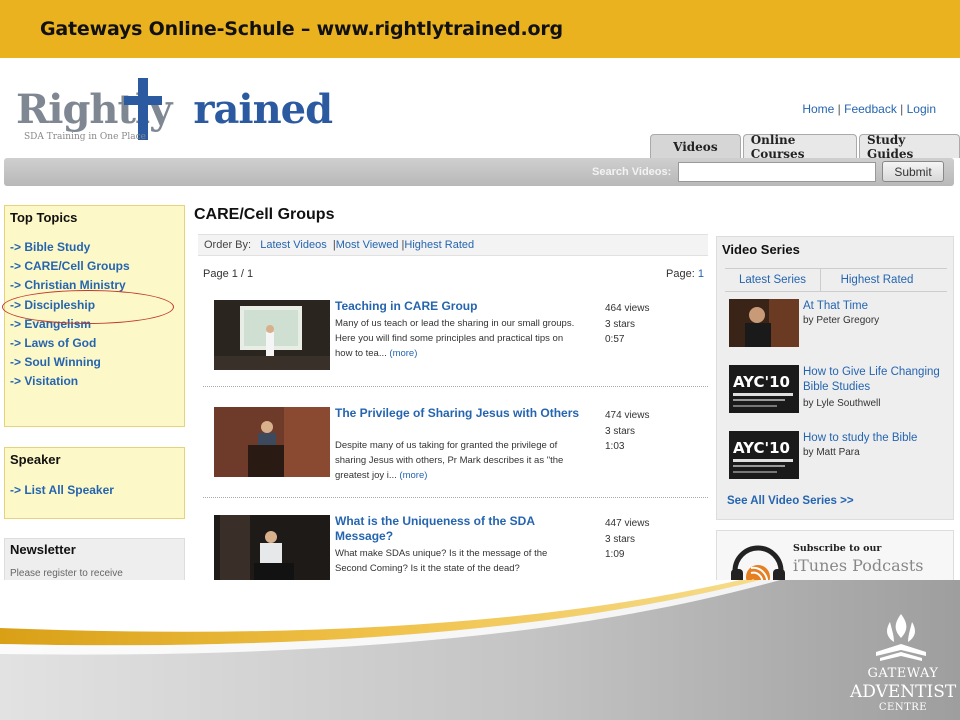  What do you see at coordinates (35, 459) in the screenshot?
I see `speaker-heading: Speaker` at bounding box center [35, 459].